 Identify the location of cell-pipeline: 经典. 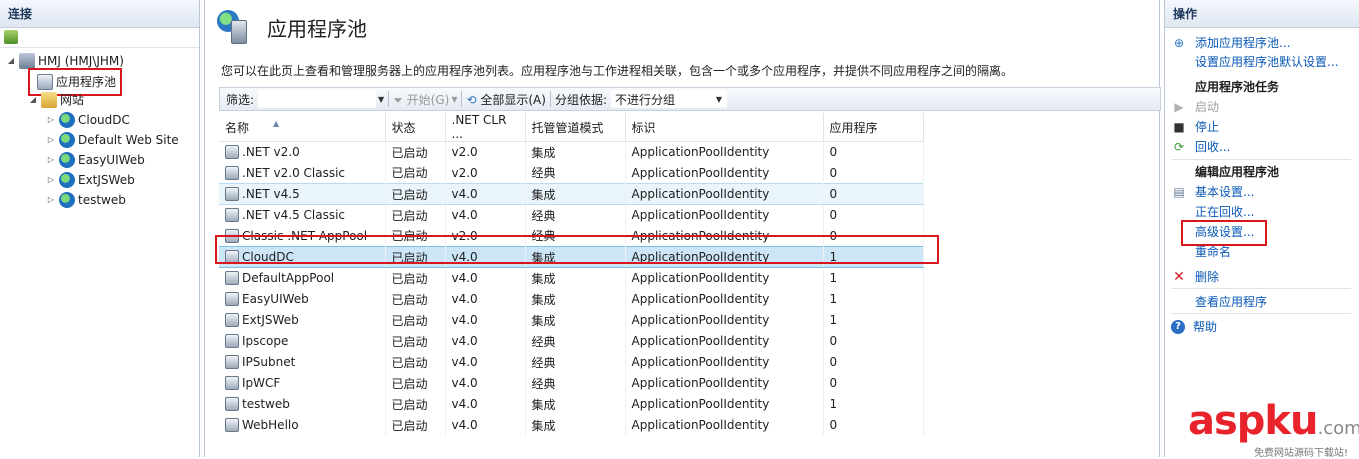
(575, 236).